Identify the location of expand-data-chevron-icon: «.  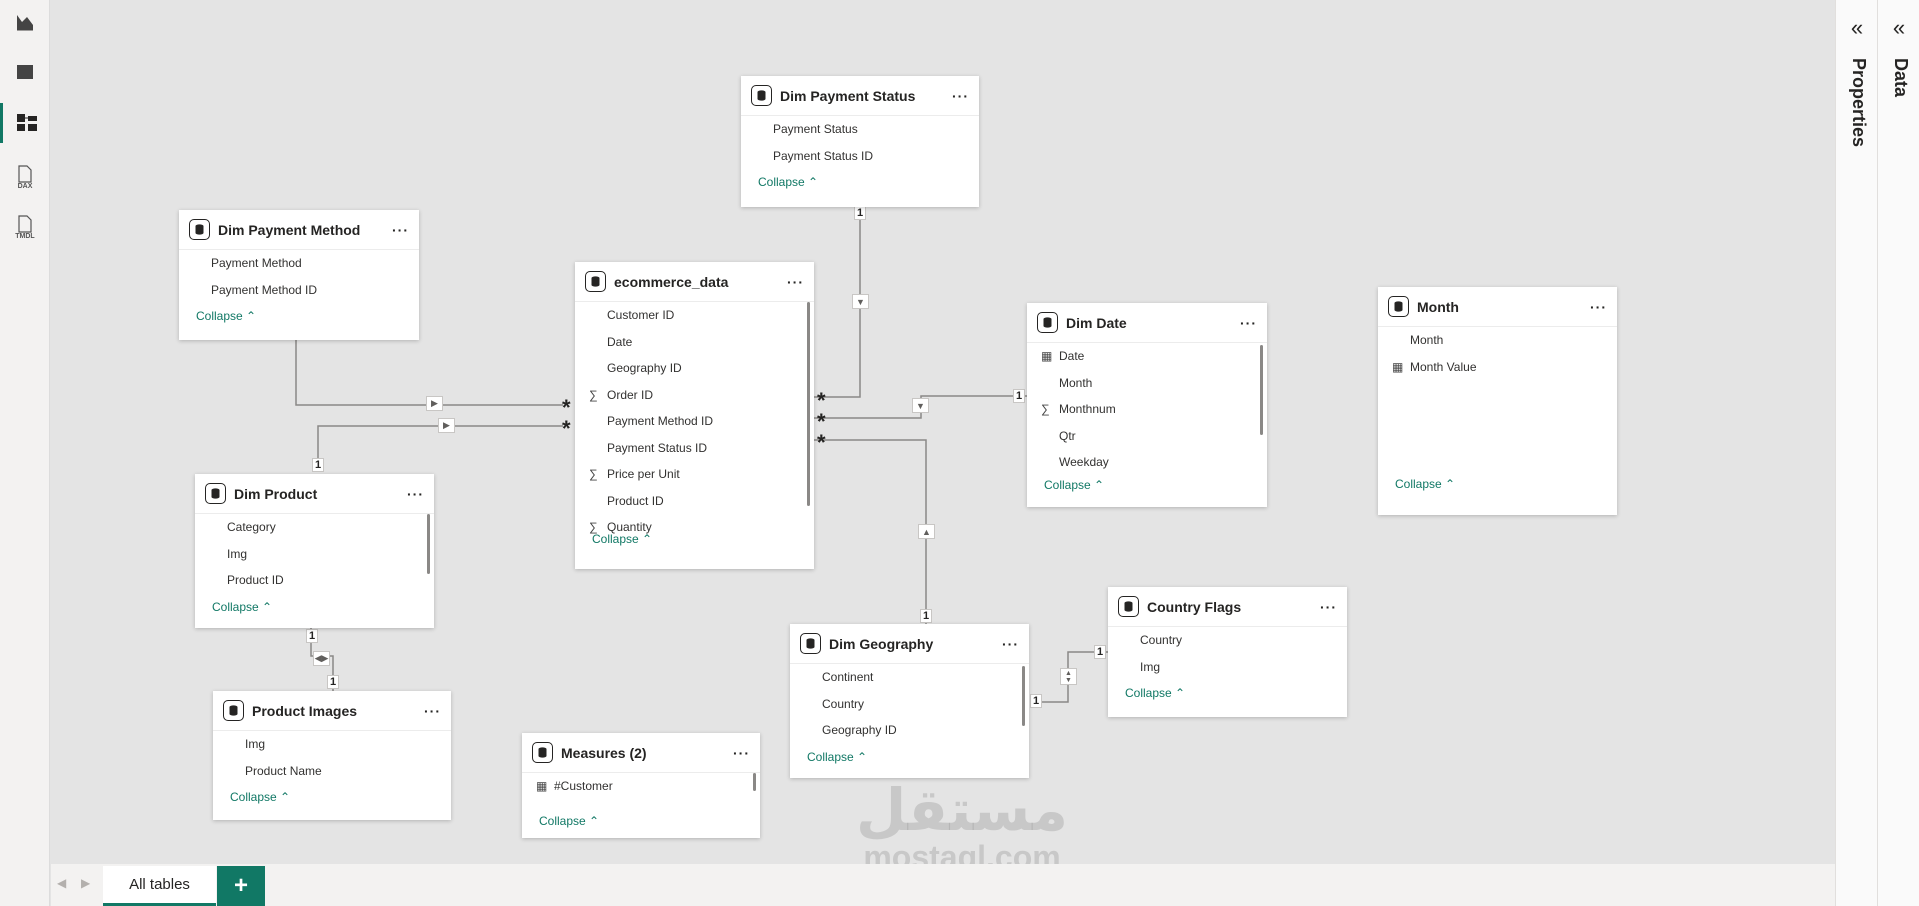
(1898, 28).